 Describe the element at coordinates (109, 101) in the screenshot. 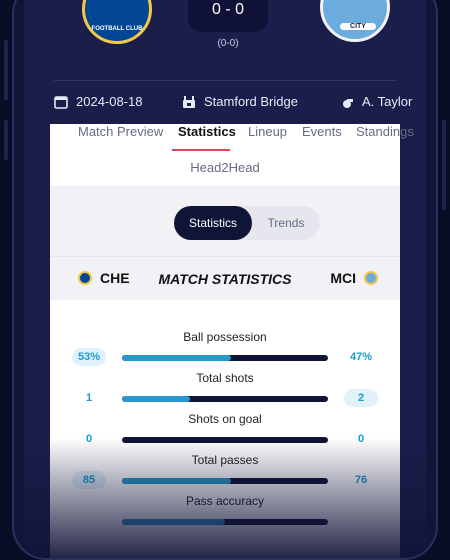

I see `match-date-label: 2024-08-18` at that location.